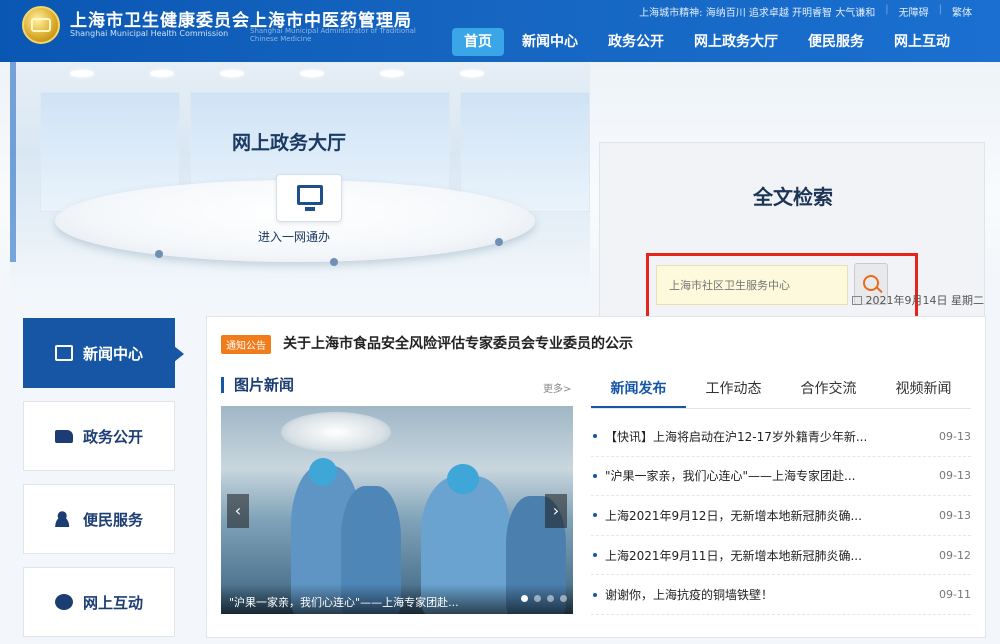 This screenshot has width=1000, height=644. Describe the element at coordinates (458, 343) in the screenshot. I see `notice-headline: 关于上海市食品安全风险评估专家委员会专业委员的公示` at that location.